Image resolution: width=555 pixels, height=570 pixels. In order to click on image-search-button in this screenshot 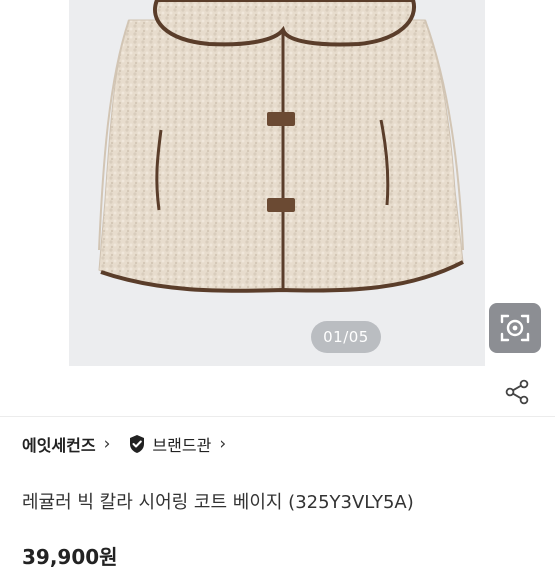, I will do `click(515, 328)`.